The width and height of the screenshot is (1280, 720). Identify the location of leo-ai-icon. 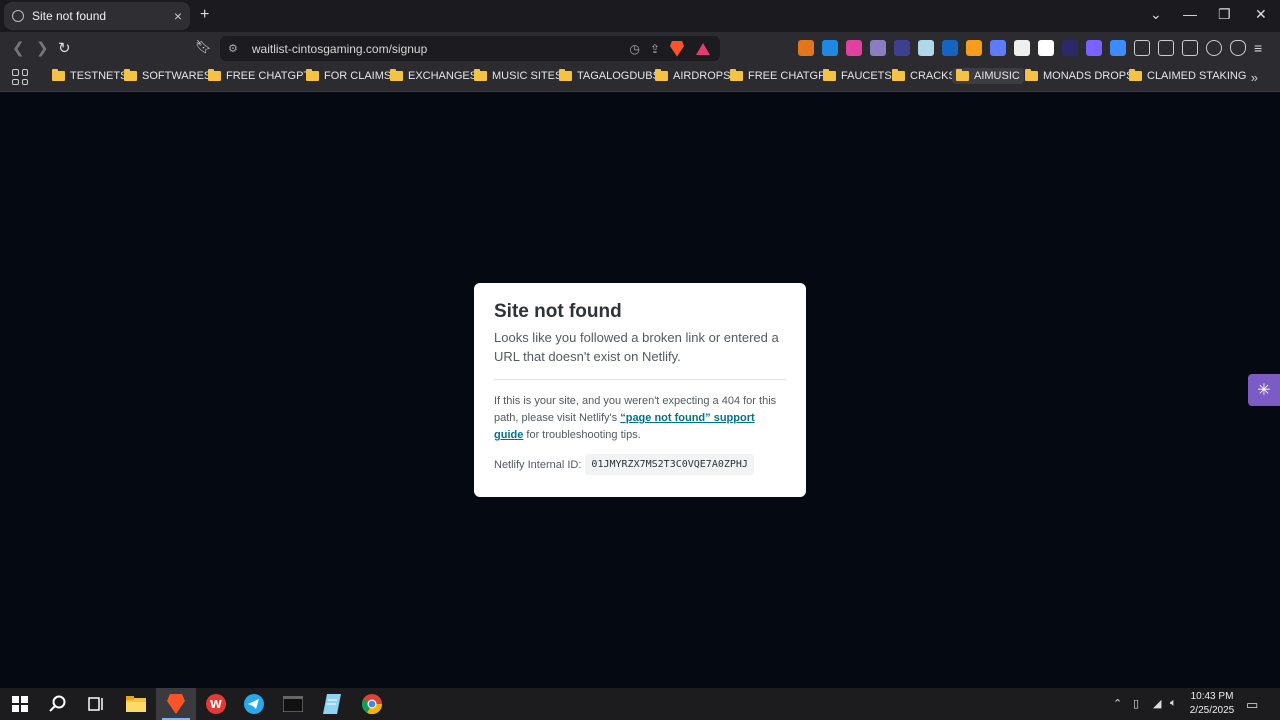
(1214, 48).